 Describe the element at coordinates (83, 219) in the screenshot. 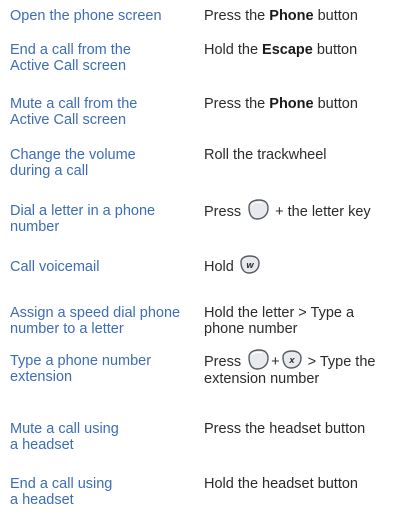

I see `task-label: Dial a letter in a phone number` at that location.